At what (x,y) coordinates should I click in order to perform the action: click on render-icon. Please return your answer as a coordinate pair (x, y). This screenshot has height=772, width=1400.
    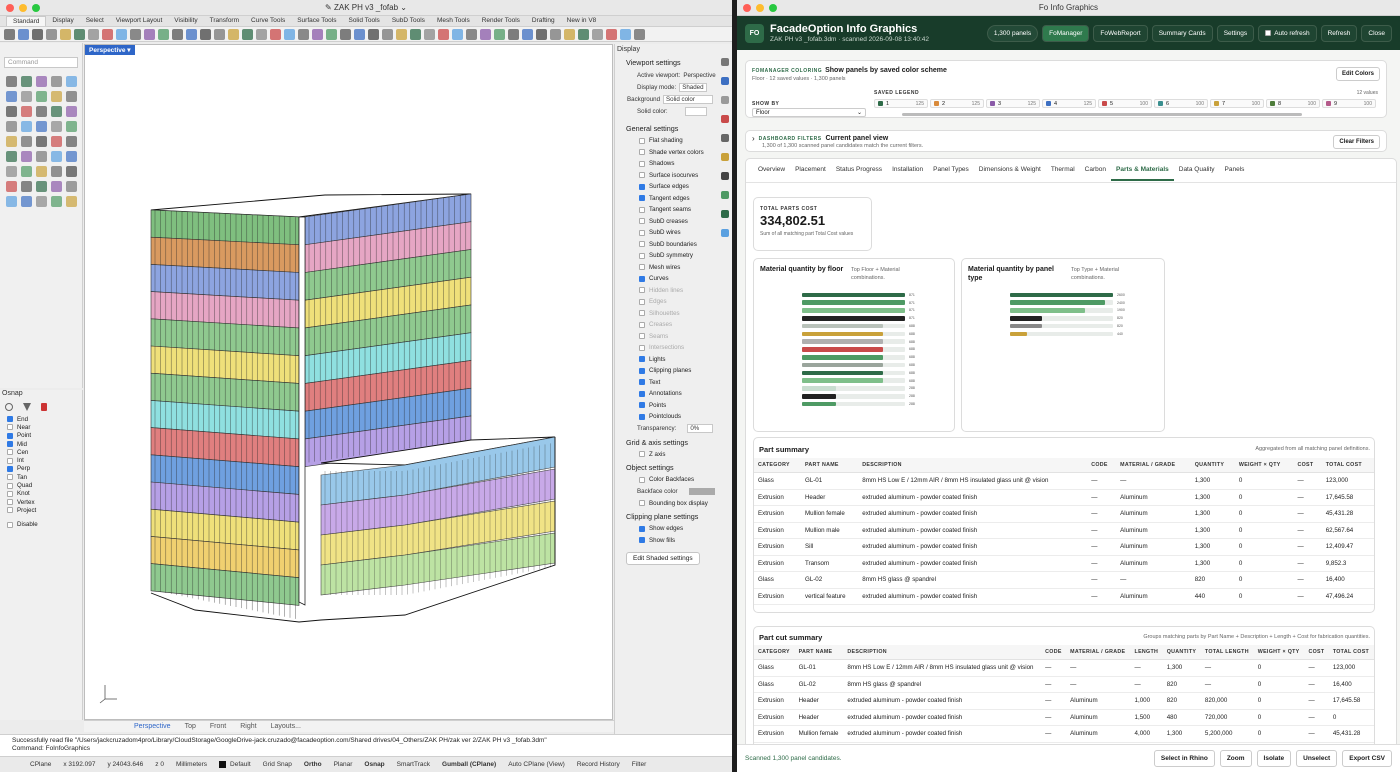
    Looking at the image, I should click on (725, 138).